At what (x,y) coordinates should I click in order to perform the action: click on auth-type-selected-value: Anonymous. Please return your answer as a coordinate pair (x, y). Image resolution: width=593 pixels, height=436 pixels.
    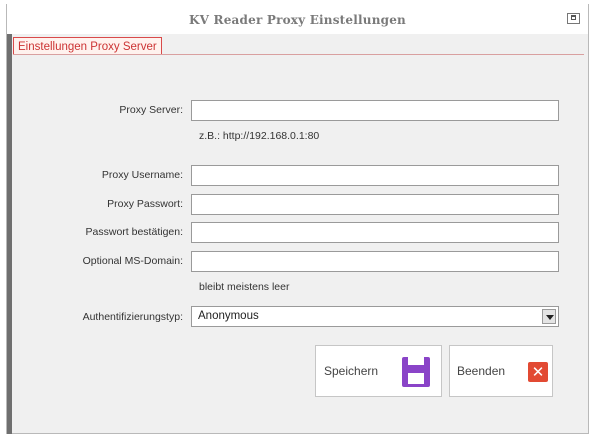
    Looking at the image, I should click on (228, 316).